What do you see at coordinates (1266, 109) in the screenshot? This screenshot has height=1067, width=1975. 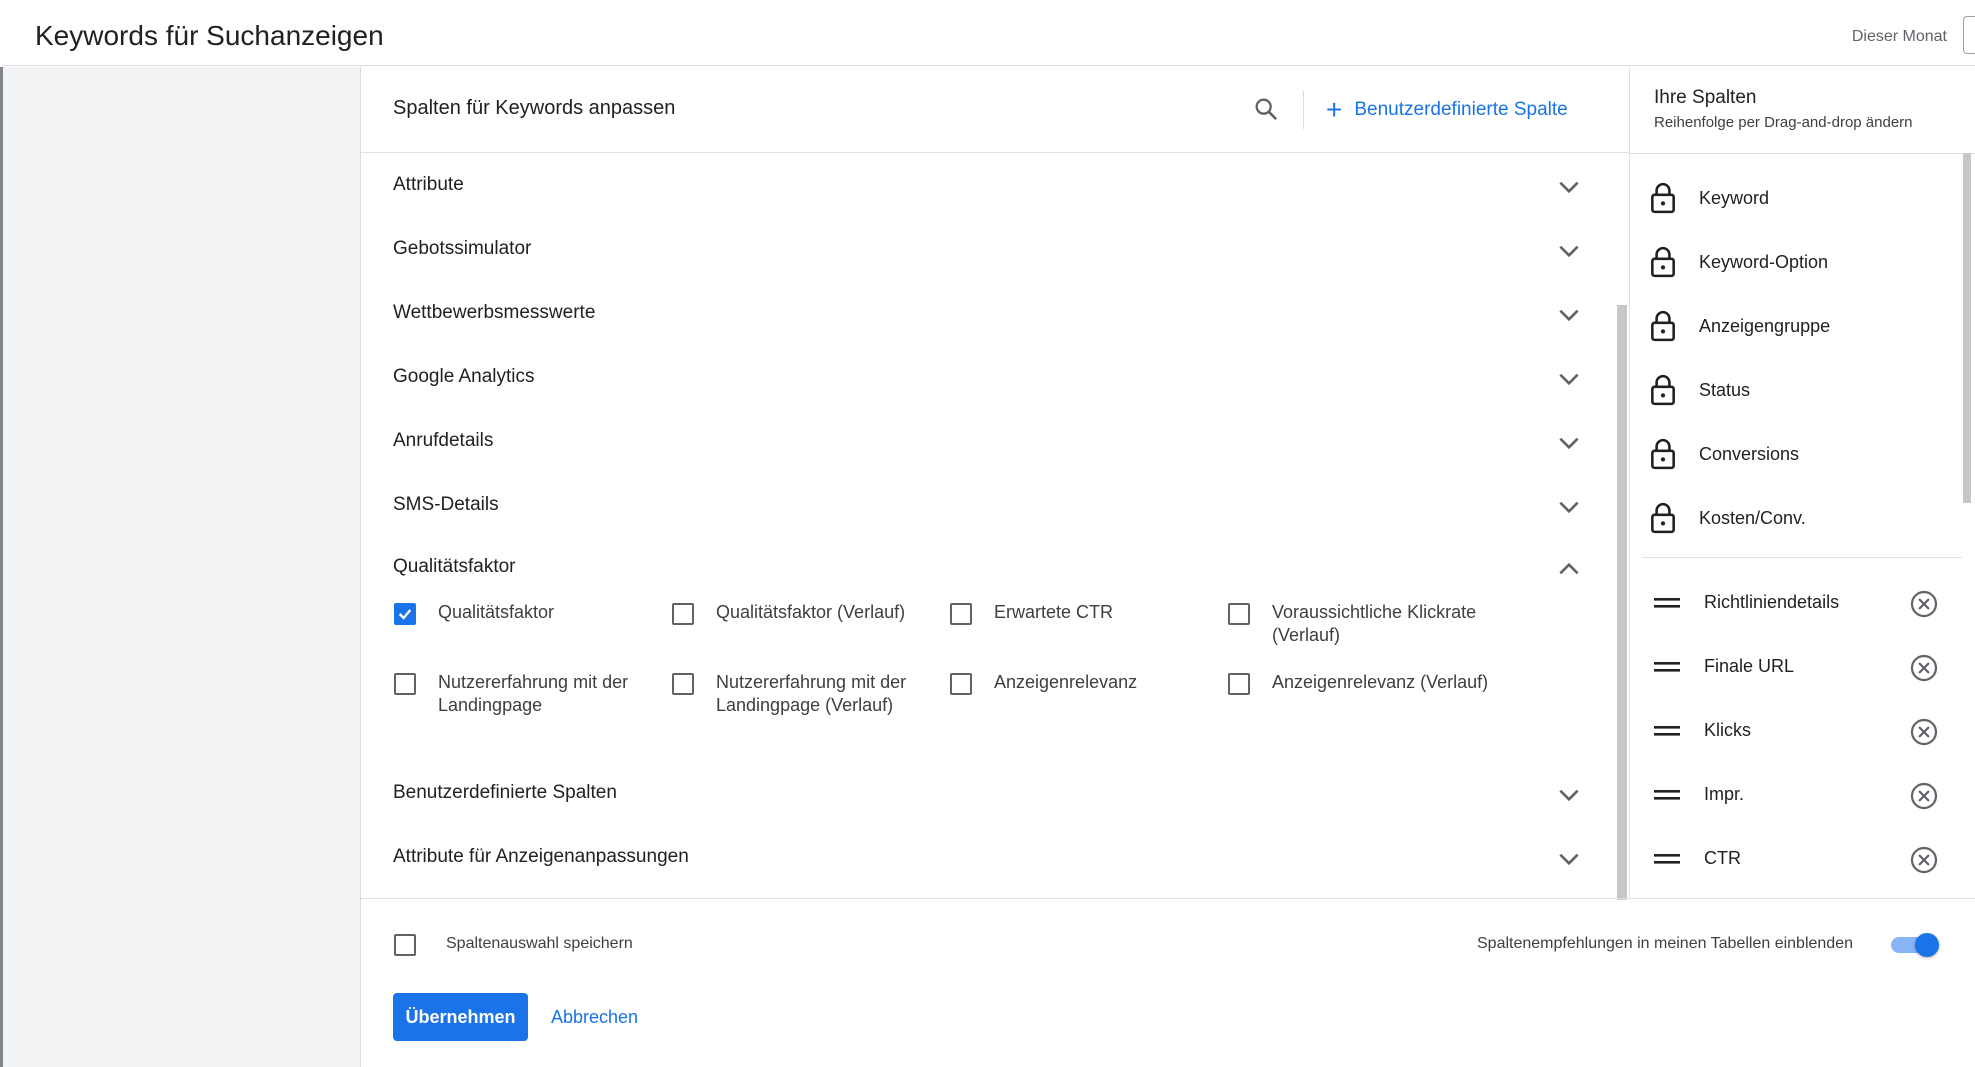 I see `search-icon` at bounding box center [1266, 109].